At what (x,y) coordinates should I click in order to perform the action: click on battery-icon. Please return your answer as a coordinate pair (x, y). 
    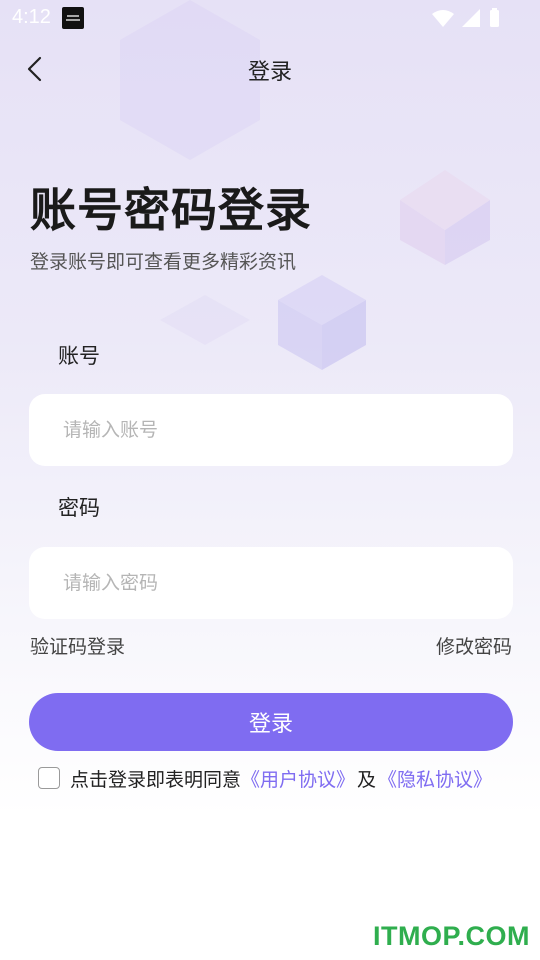
    Looking at the image, I should click on (494, 18).